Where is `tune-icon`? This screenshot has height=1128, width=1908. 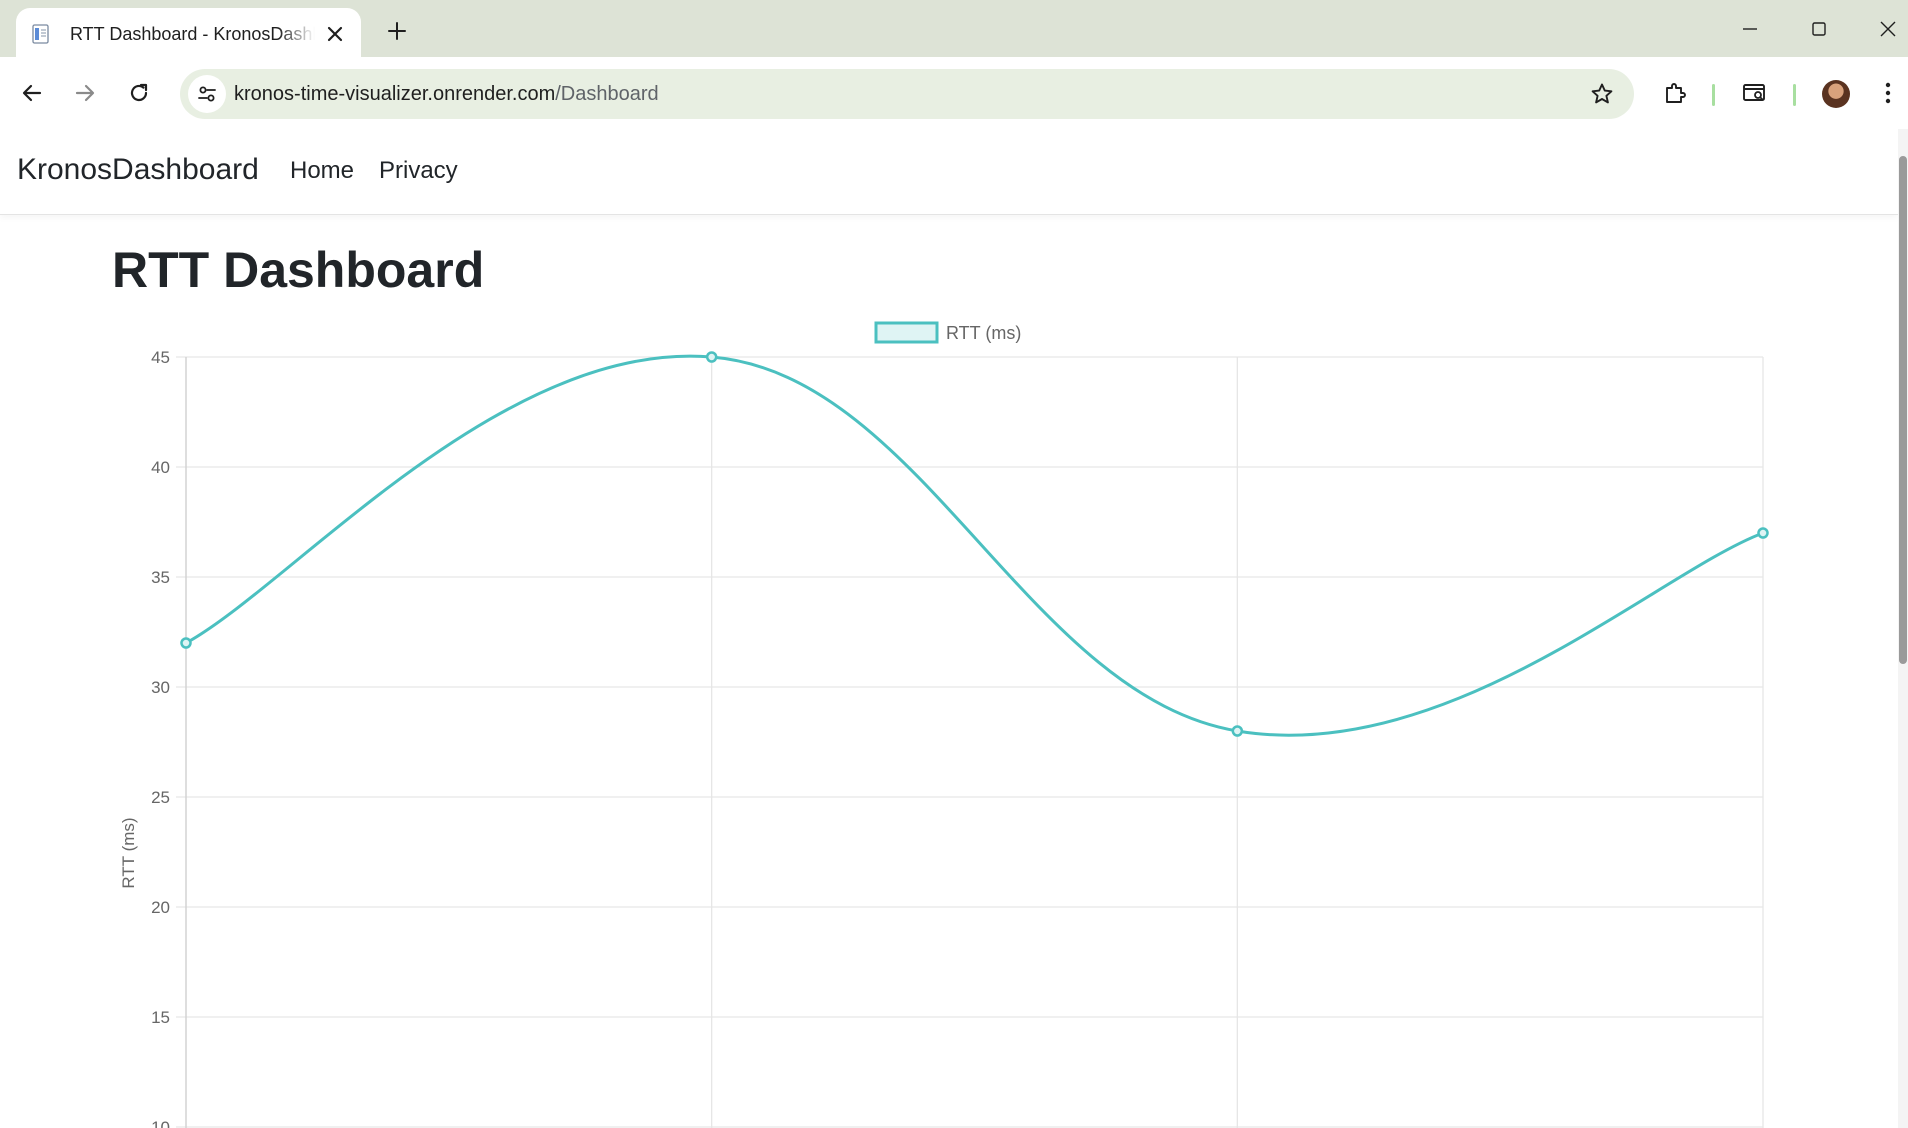
tune-icon is located at coordinates (207, 94).